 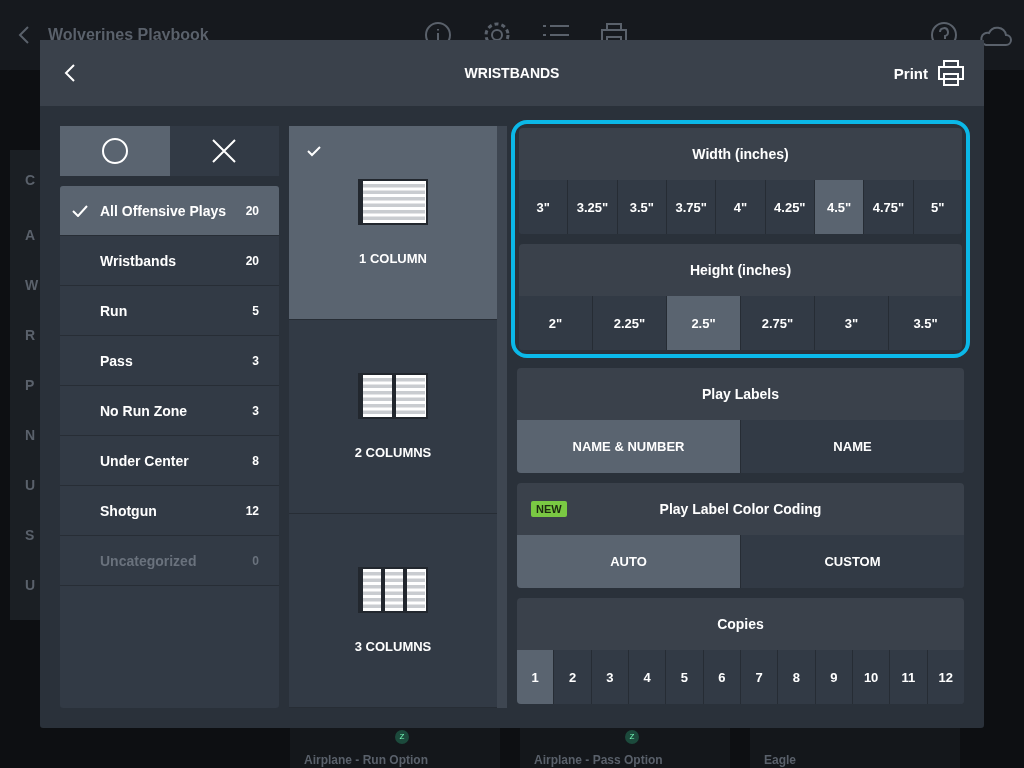 I want to click on option-button: AUTO, so click(x=628, y=561).